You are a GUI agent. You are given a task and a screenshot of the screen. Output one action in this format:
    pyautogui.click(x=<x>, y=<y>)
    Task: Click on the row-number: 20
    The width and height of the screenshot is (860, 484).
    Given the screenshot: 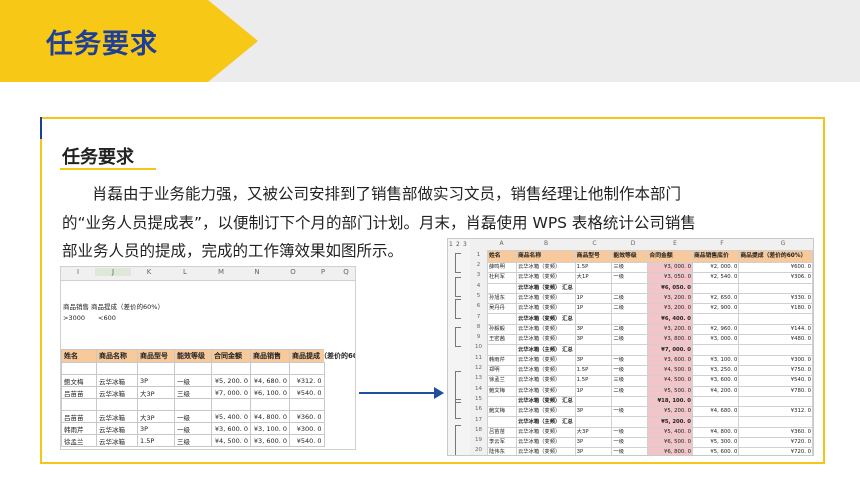 What is the action you would take?
    pyautogui.click(x=478, y=450)
    